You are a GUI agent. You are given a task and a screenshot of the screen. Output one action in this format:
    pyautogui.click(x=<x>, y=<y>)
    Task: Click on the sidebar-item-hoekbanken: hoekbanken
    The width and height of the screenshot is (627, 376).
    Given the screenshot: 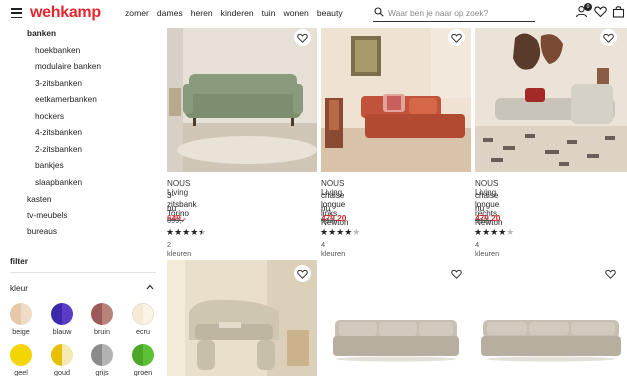 What is the action you would take?
    pyautogui.click(x=57, y=50)
    